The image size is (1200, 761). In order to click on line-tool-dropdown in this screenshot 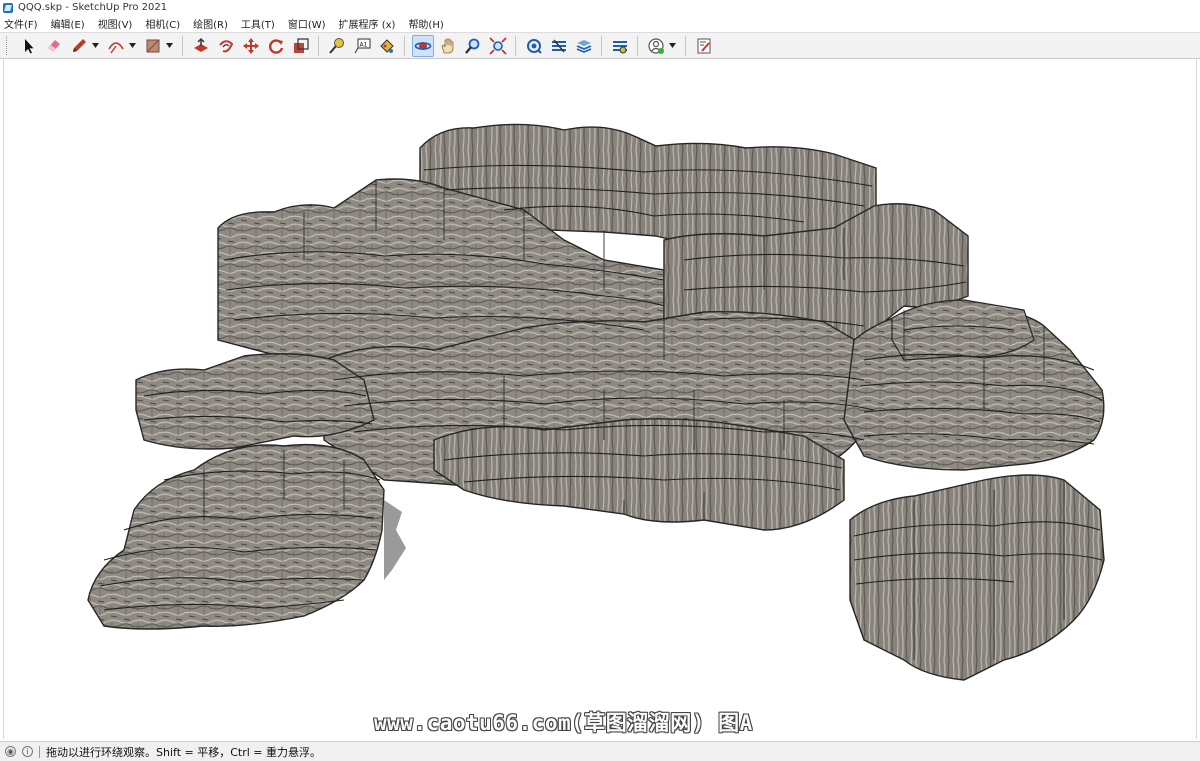, I will do `click(95, 46)`.